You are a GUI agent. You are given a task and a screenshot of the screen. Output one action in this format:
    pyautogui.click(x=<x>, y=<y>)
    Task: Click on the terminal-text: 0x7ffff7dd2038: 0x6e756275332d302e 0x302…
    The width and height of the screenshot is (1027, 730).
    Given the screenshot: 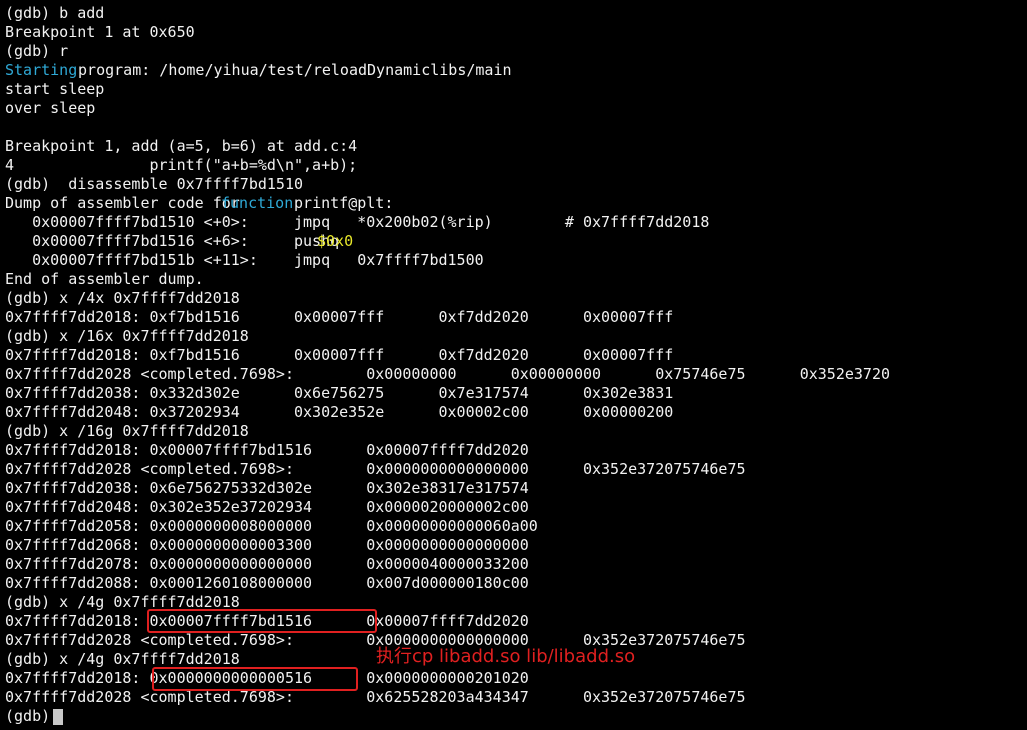 What is the action you would take?
    pyautogui.click(x=267, y=488)
    